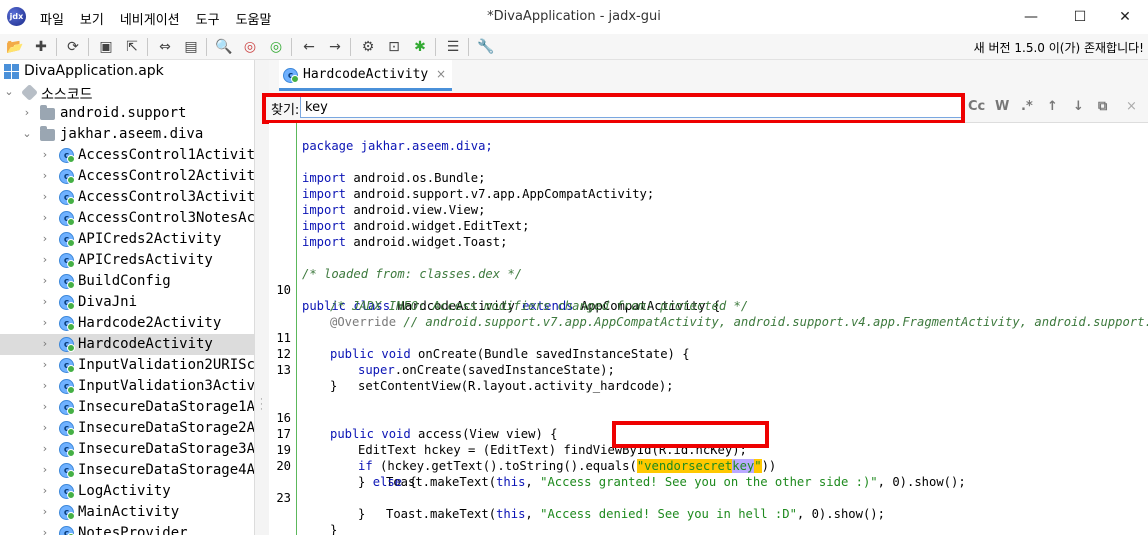 This screenshot has height=535, width=1148. What do you see at coordinates (262, 297) in the screenshot?
I see `panel-splitter: · · ·` at bounding box center [262, 297].